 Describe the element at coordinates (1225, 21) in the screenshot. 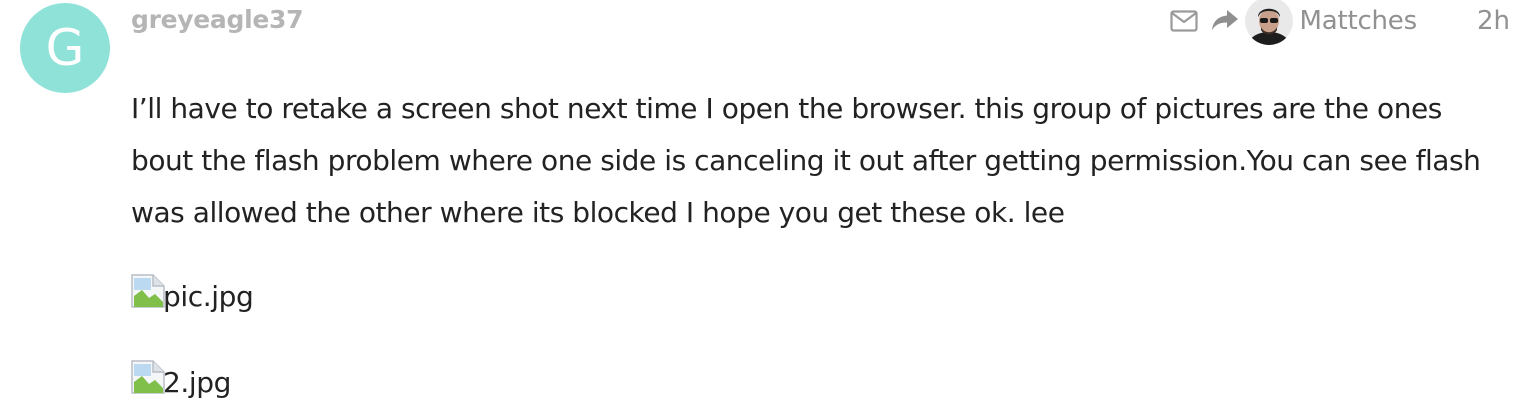

I see `reply-arrow-icon` at that location.